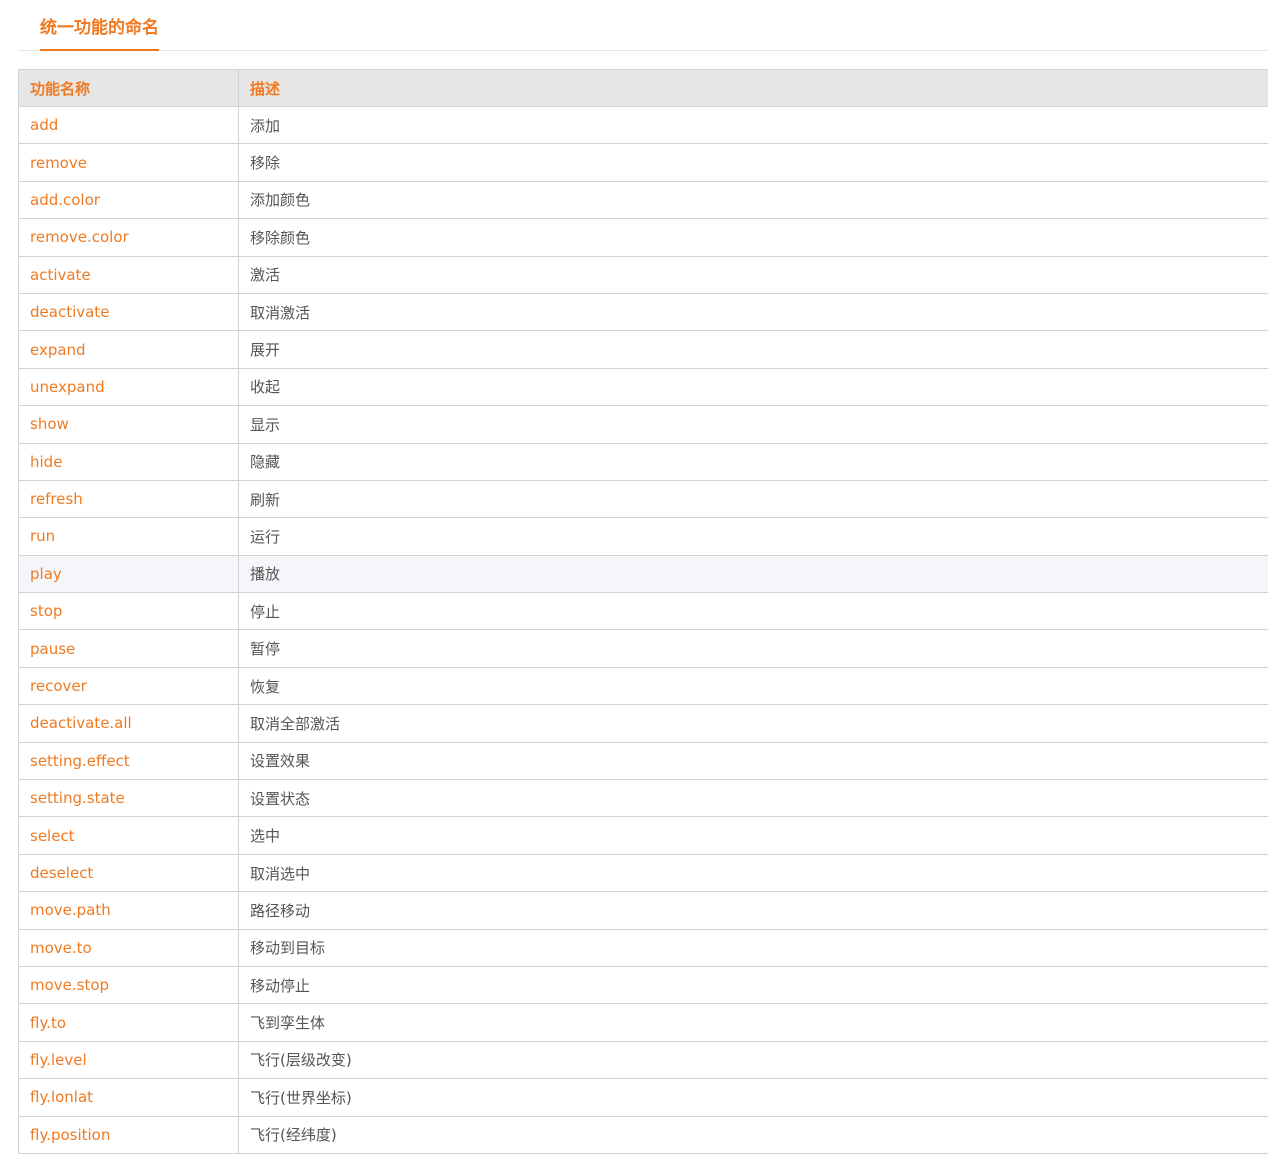  Describe the element at coordinates (753, 1097) in the screenshot. I see `description-cell: 飞行(世界坐标)` at that location.